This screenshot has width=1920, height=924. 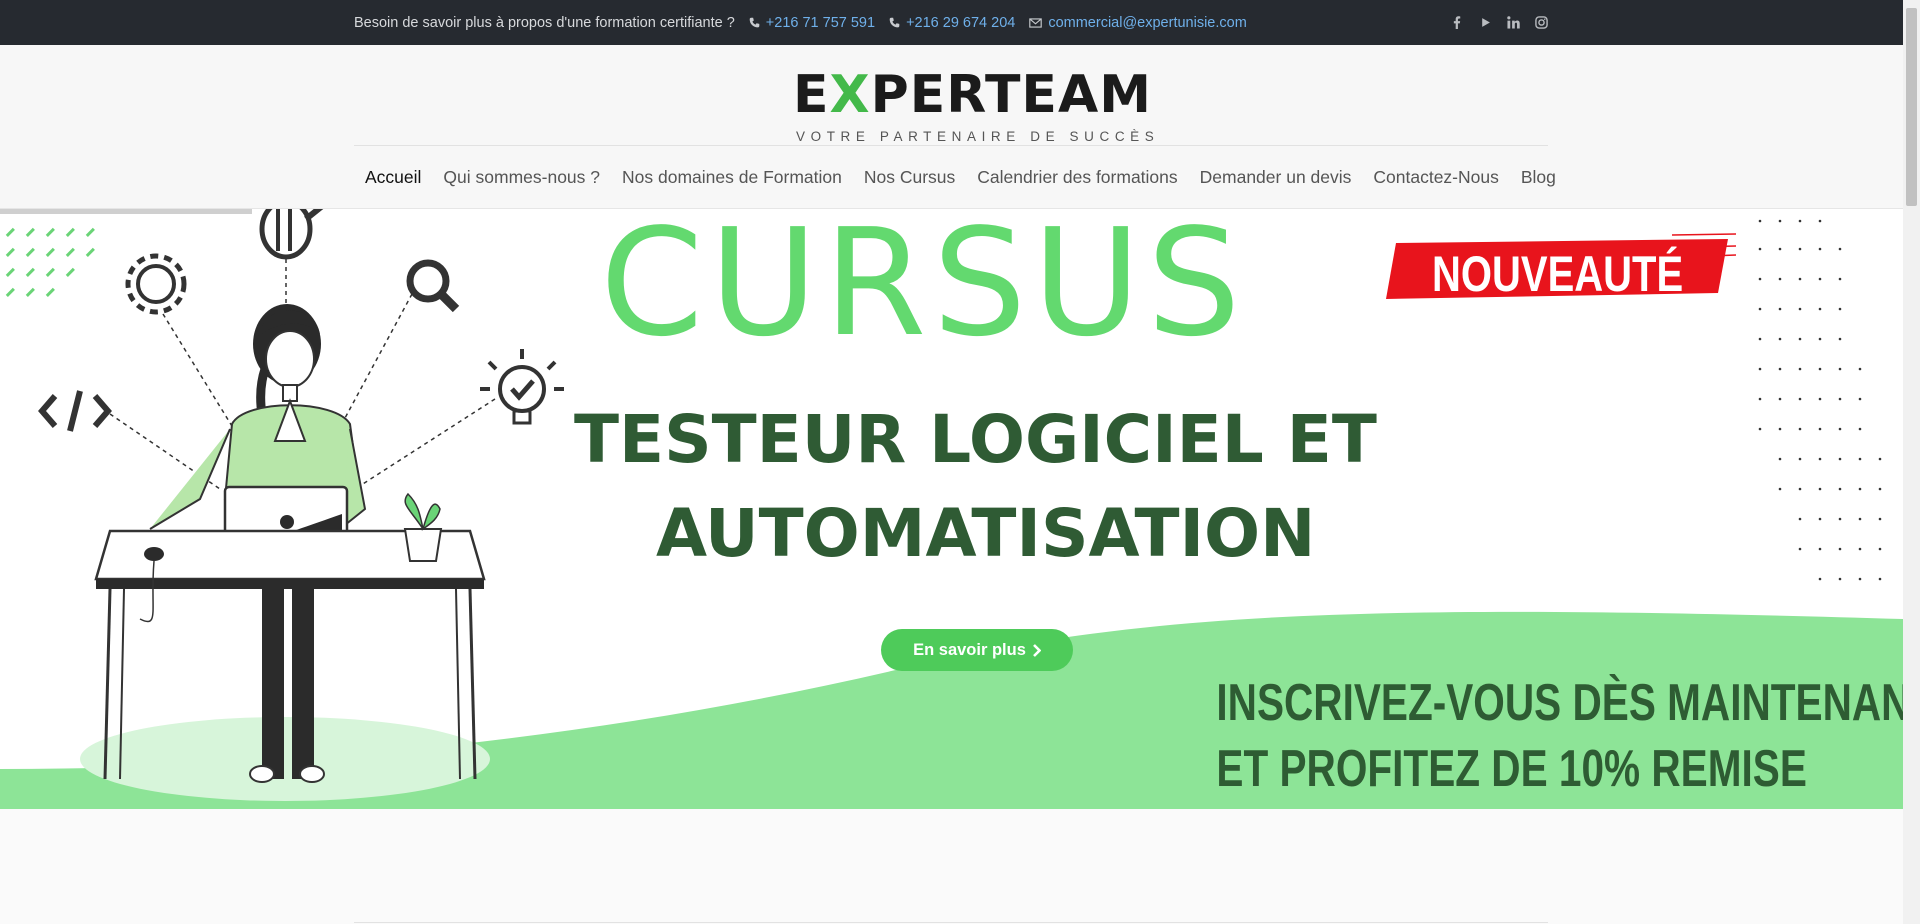 I want to click on bug-icon, so click(x=297, y=234).